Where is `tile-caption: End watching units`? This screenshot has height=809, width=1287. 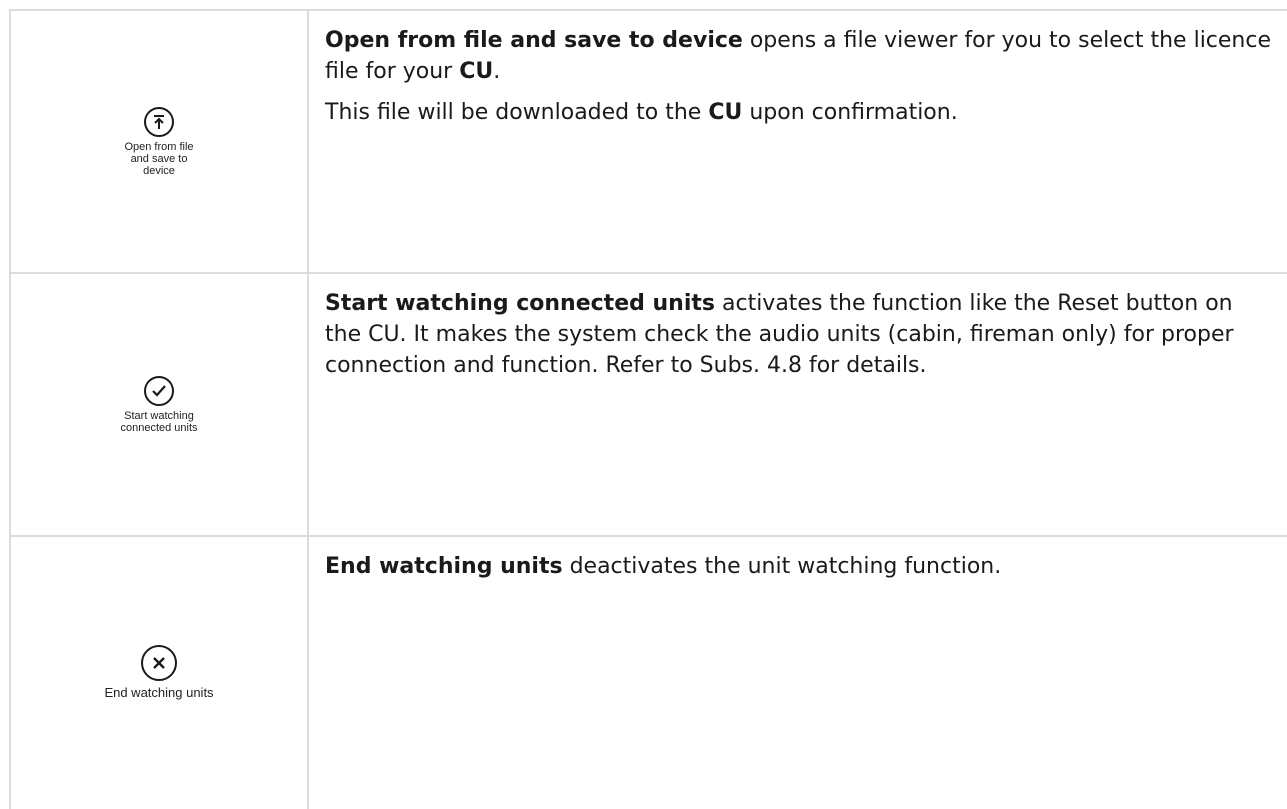
tile-caption: End watching units is located at coordinates (159, 692).